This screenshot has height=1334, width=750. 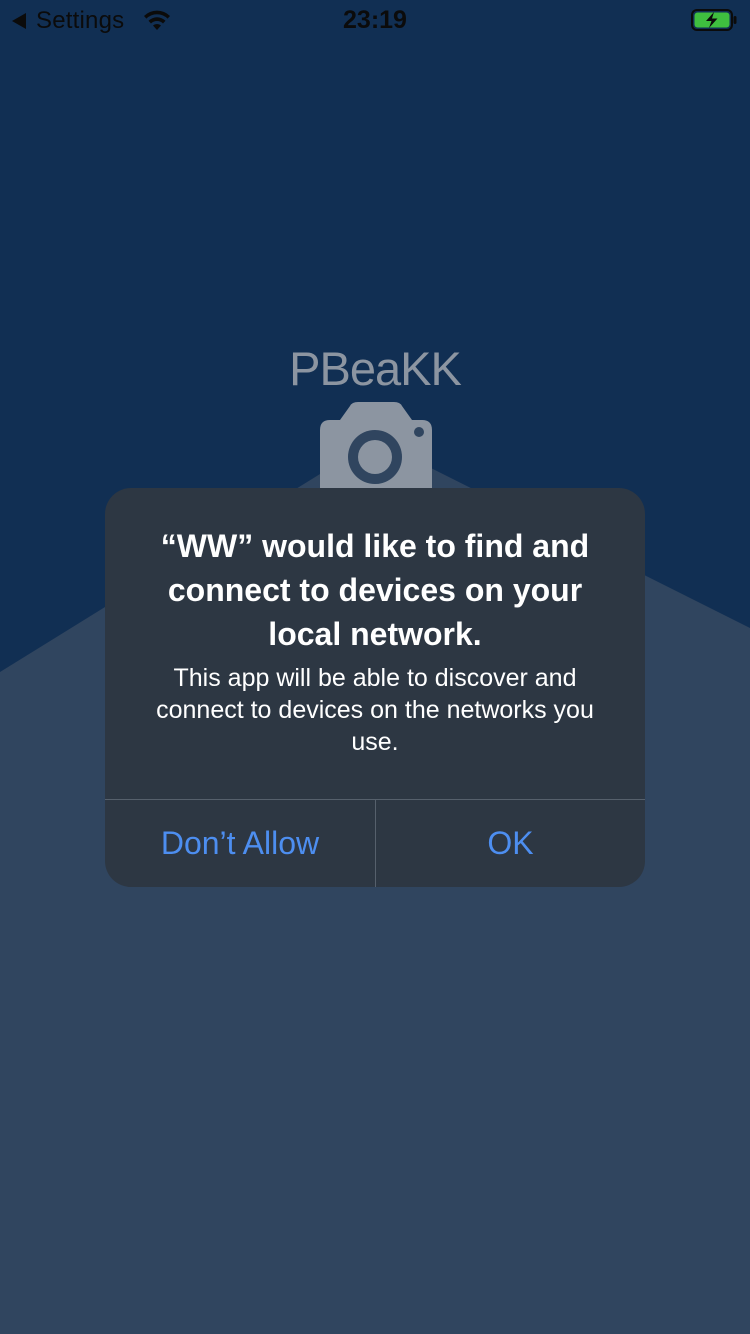 What do you see at coordinates (714, 20) in the screenshot?
I see `battery-charging-icon` at bounding box center [714, 20].